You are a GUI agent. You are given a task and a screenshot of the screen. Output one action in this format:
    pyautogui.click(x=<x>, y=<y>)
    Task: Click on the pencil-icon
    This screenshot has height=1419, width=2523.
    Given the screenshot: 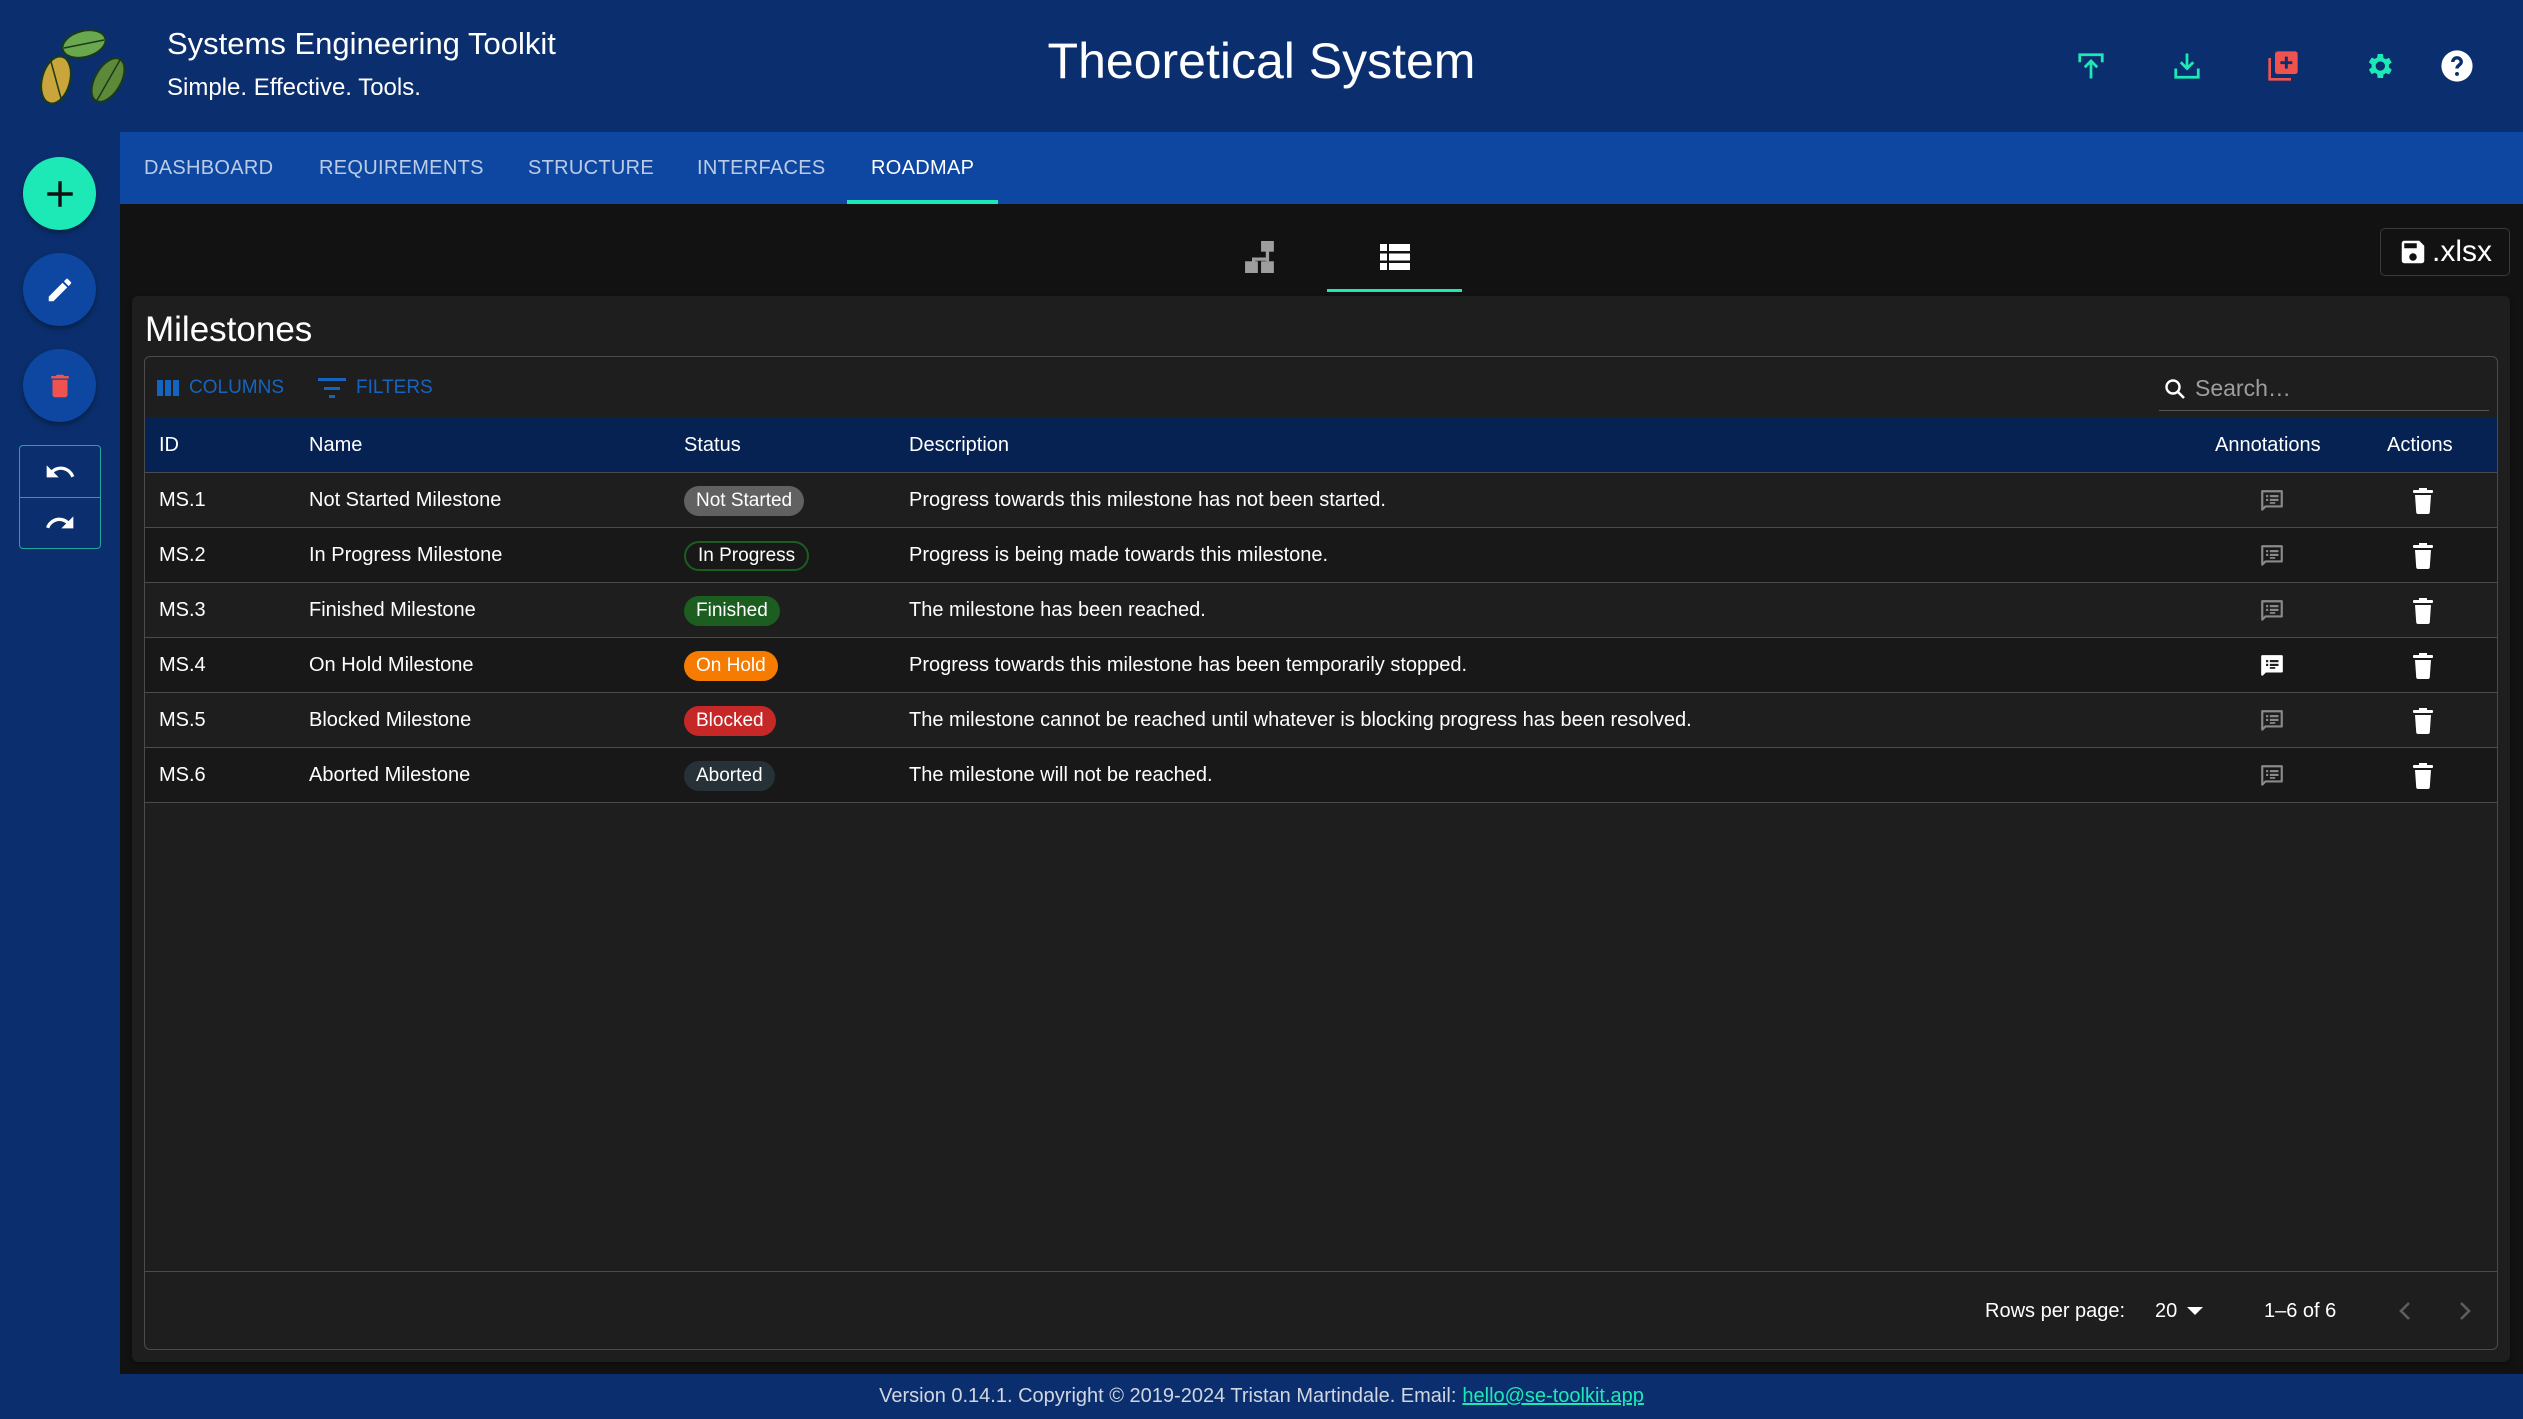 What is the action you would take?
    pyautogui.click(x=59, y=289)
    